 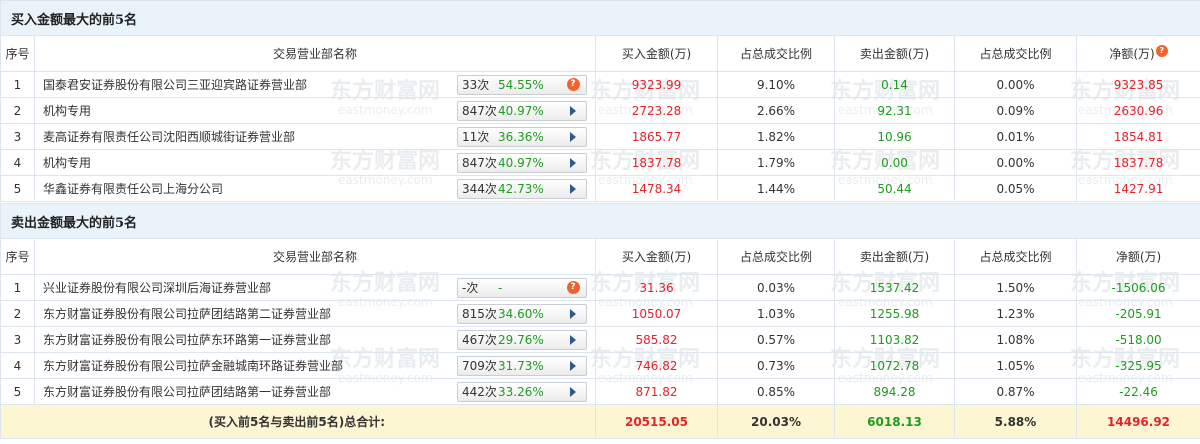 I want to click on row-index: 4, so click(x=17, y=365).